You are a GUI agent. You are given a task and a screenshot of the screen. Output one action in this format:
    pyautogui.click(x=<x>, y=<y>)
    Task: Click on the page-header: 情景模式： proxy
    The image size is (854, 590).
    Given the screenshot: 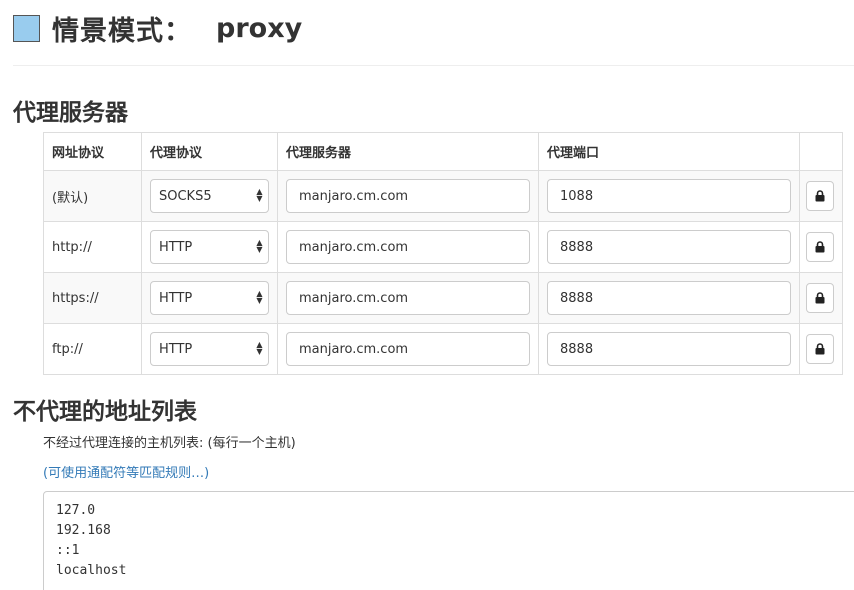 What is the action you would take?
    pyautogui.click(x=157, y=28)
    